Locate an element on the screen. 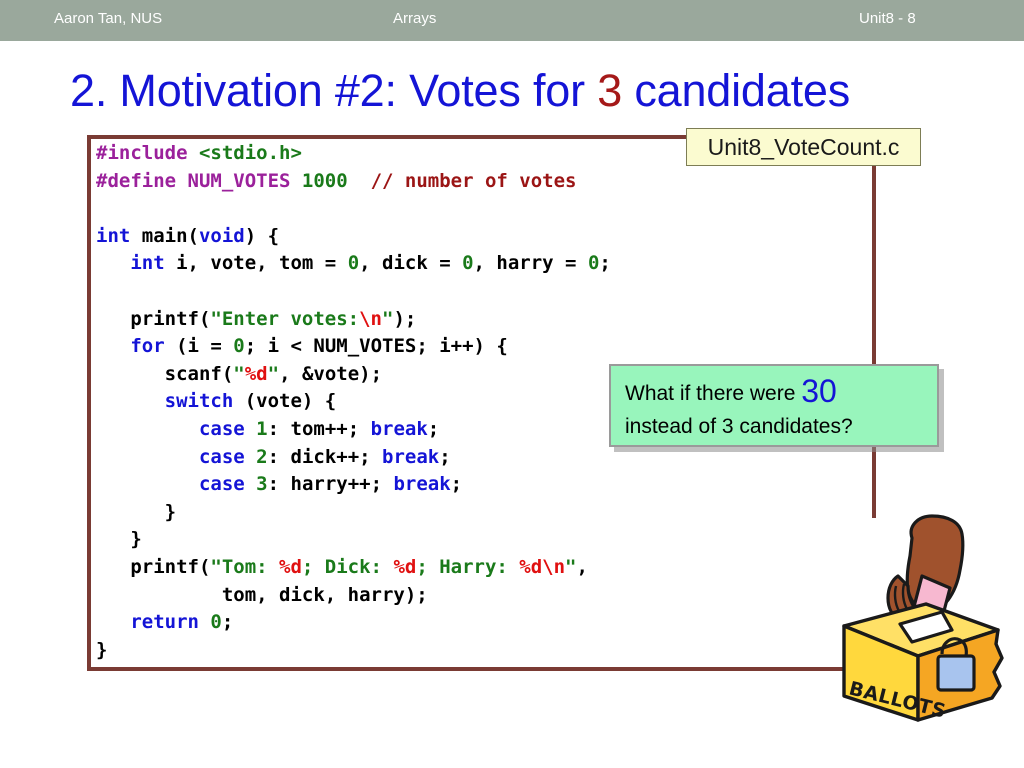  slide-header-bar: Aaron Tan, NUS Arrays Unit8 - 8 is located at coordinates (512, 20).